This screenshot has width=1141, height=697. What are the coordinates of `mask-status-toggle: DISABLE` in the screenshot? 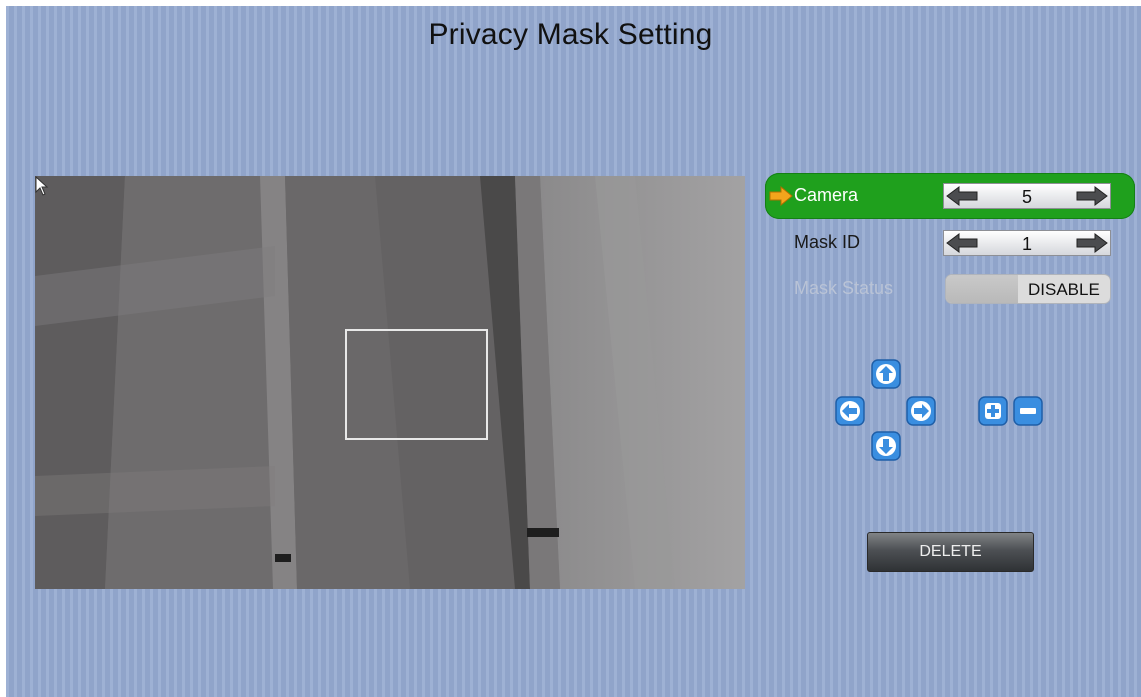 It's located at (1028, 289).